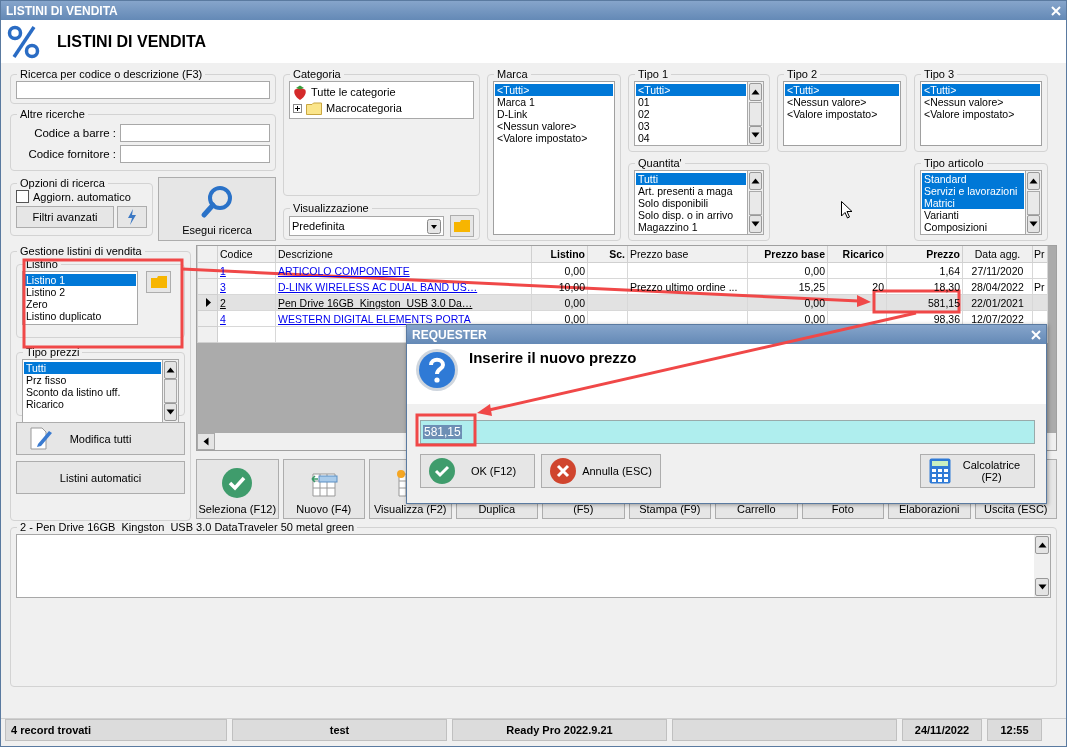 The image size is (1067, 747). What do you see at coordinates (100, 477) in the screenshot?
I see `action-button: Listini automatici` at bounding box center [100, 477].